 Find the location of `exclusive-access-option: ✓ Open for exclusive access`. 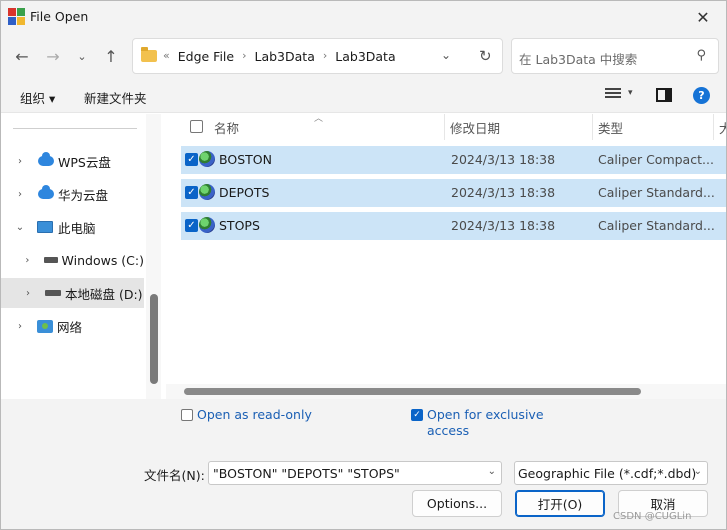

exclusive-access-option: ✓ Open for exclusive access is located at coordinates (477, 423).